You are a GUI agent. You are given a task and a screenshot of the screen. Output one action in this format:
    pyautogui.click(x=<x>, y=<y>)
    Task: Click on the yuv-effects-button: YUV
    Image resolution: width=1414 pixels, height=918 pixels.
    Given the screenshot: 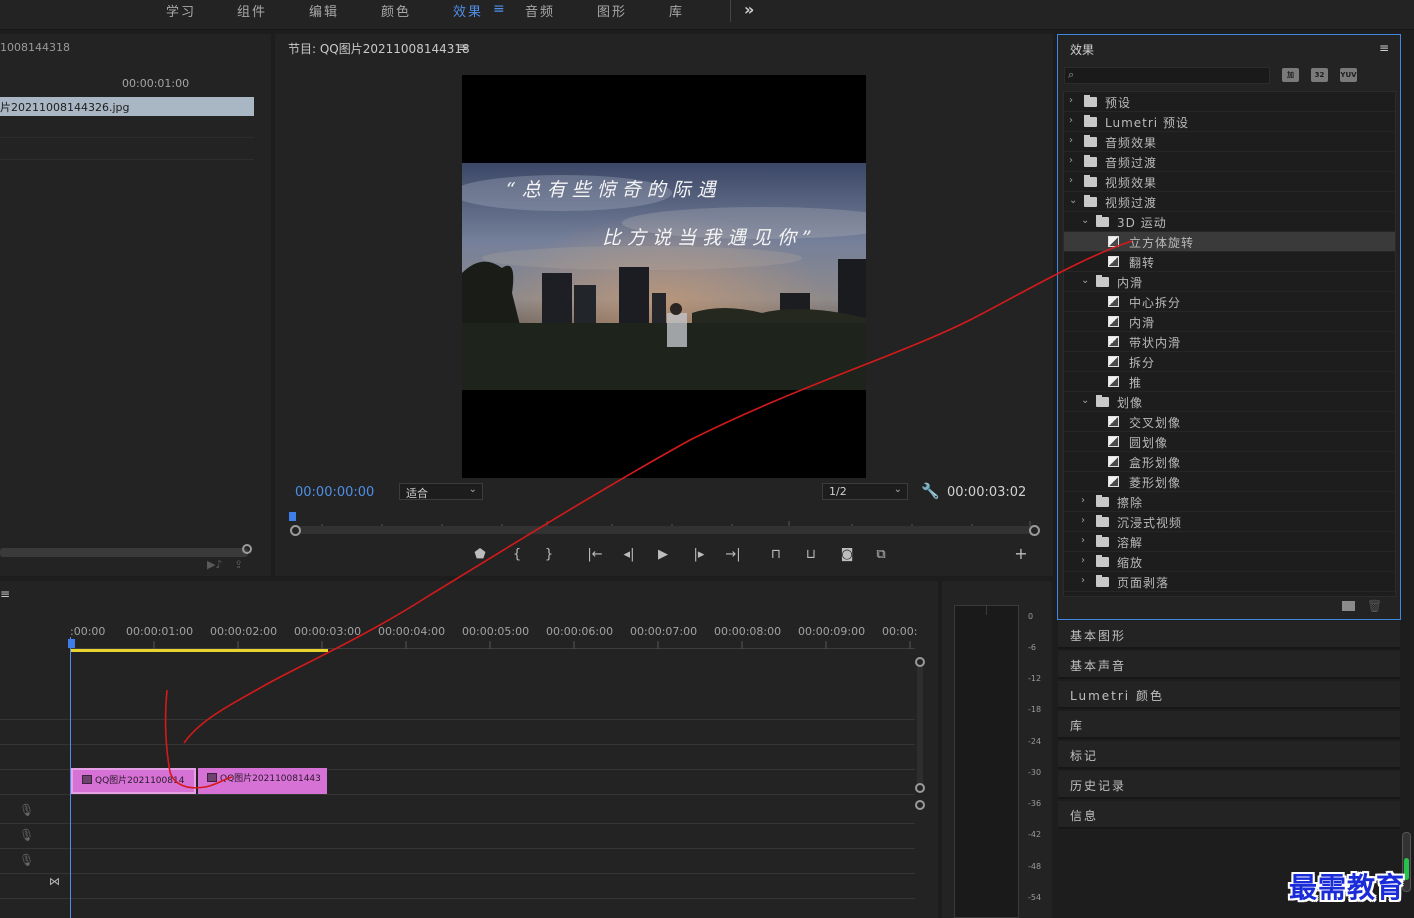 What is the action you would take?
    pyautogui.click(x=1348, y=75)
    